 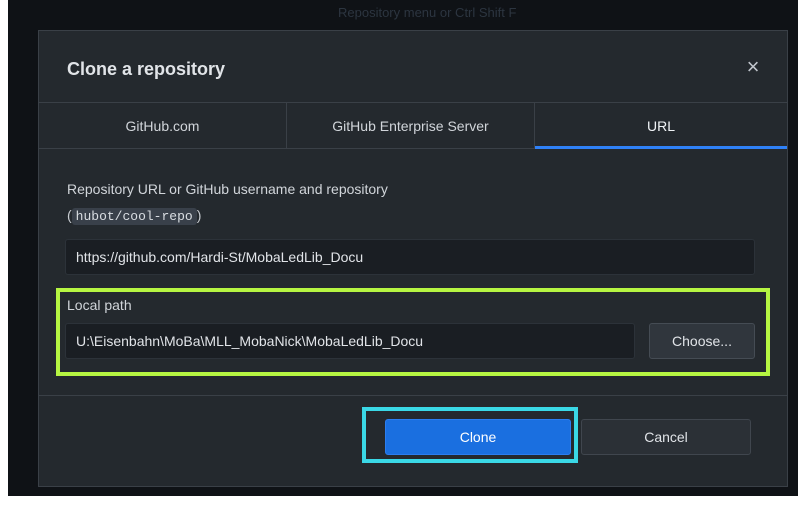 I want to click on local-path-label: Local path, so click(x=99, y=305).